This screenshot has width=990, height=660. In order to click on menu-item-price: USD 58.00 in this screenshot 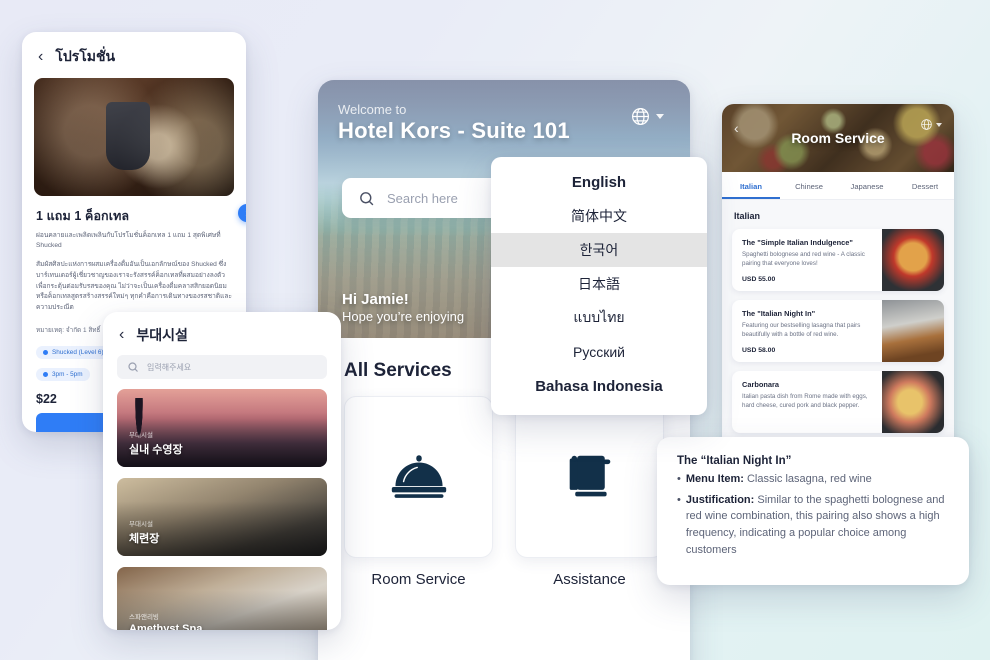, I will do `click(759, 350)`.